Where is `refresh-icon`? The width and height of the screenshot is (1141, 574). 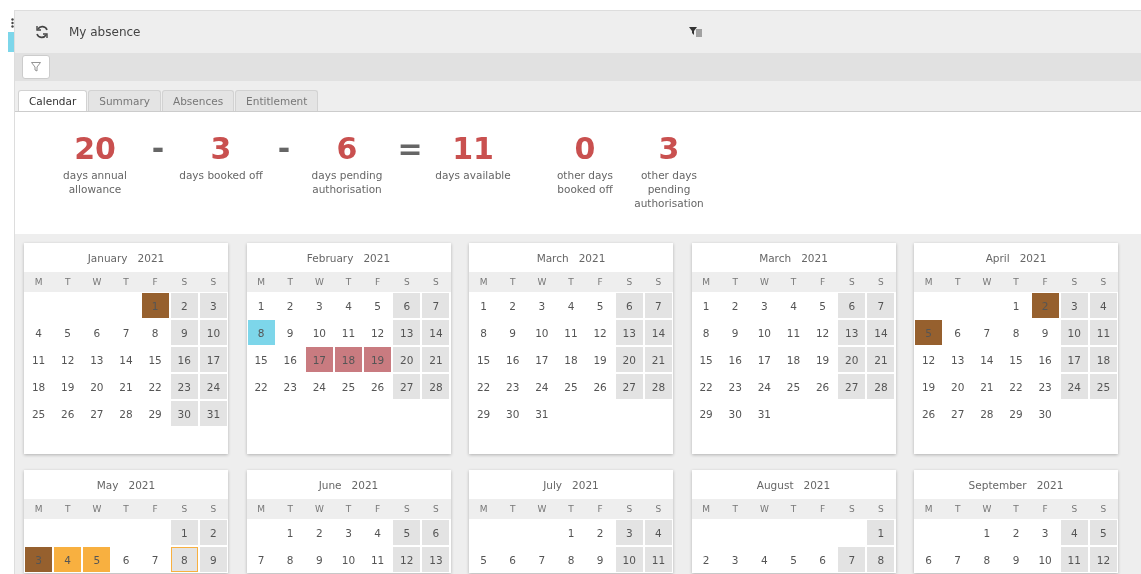
refresh-icon is located at coordinates (42, 32).